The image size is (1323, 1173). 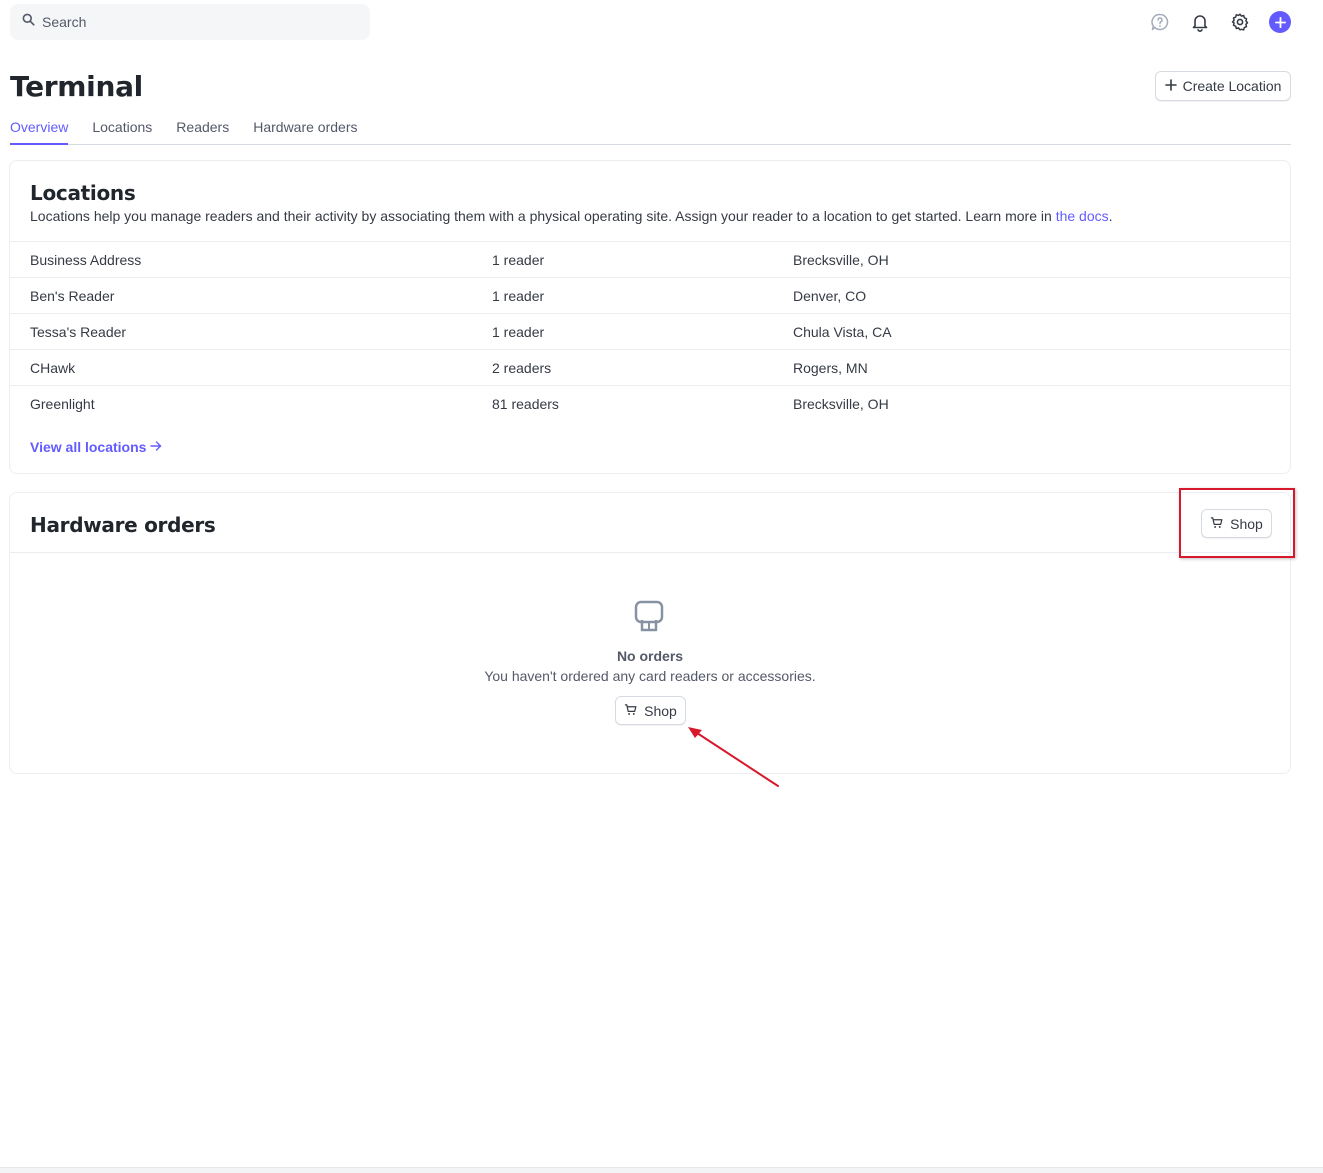 What do you see at coordinates (522, 367) in the screenshot?
I see `reader-count: 2 readers` at bounding box center [522, 367].